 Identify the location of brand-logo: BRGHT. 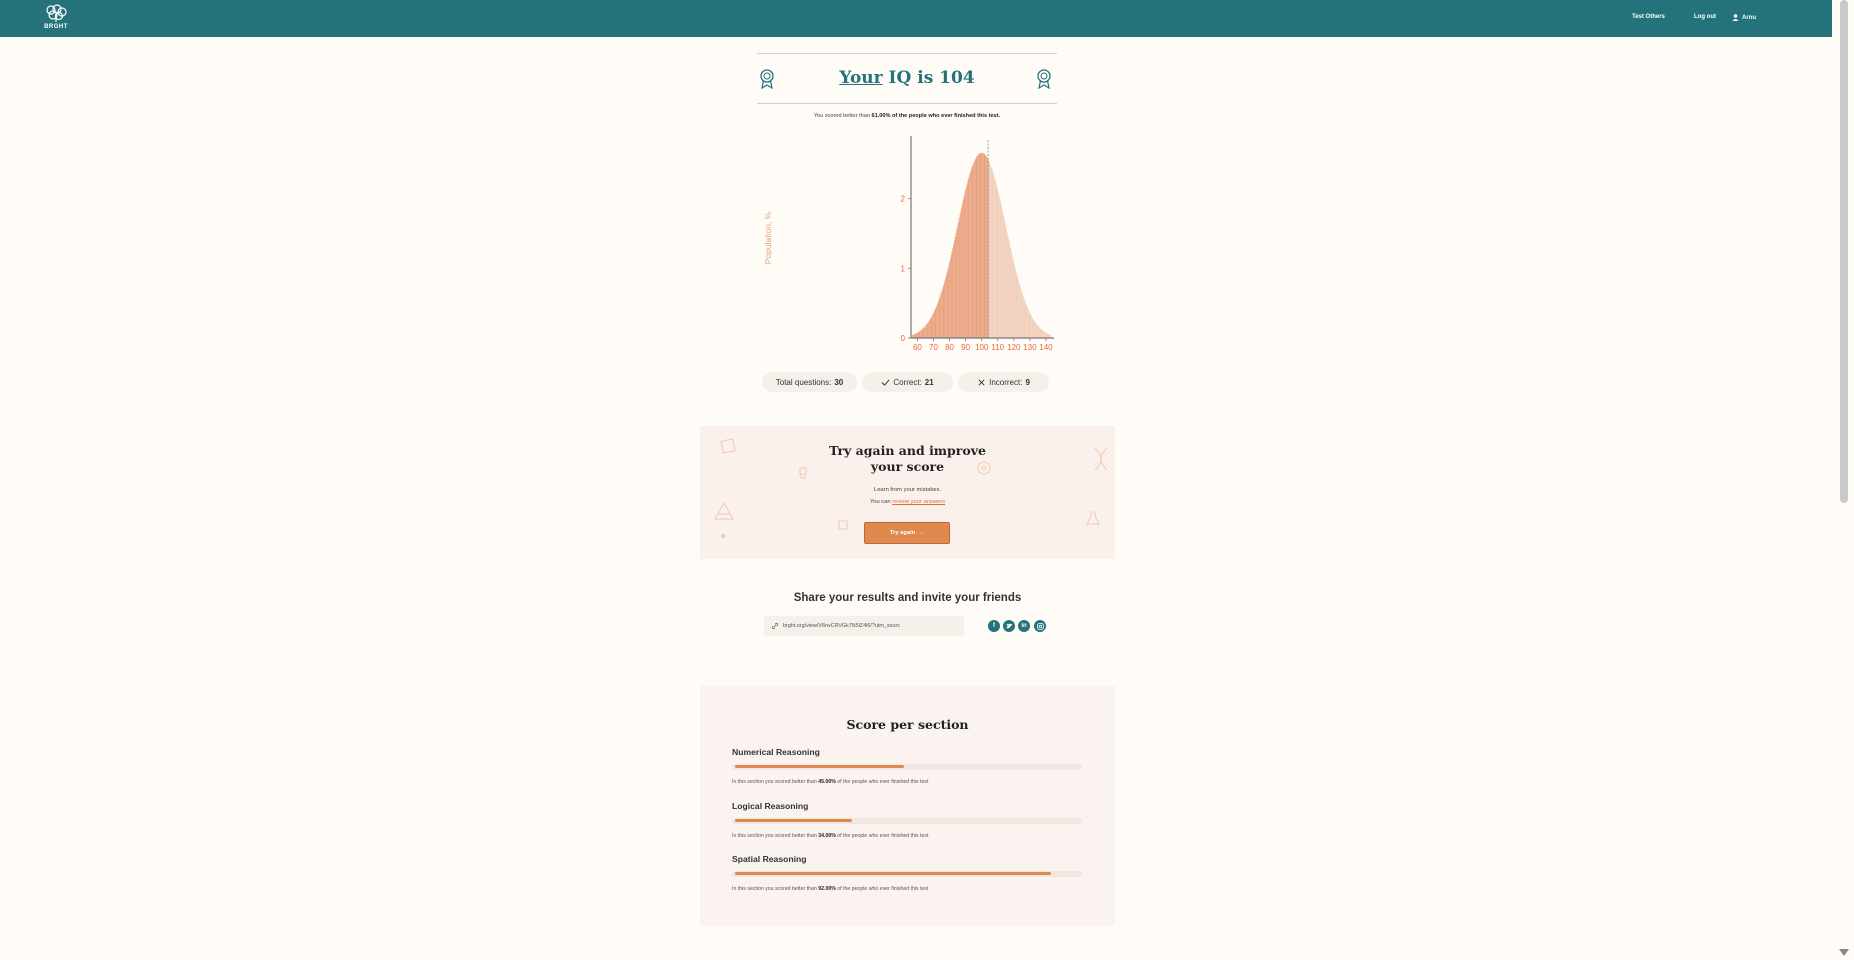
(56, 18).